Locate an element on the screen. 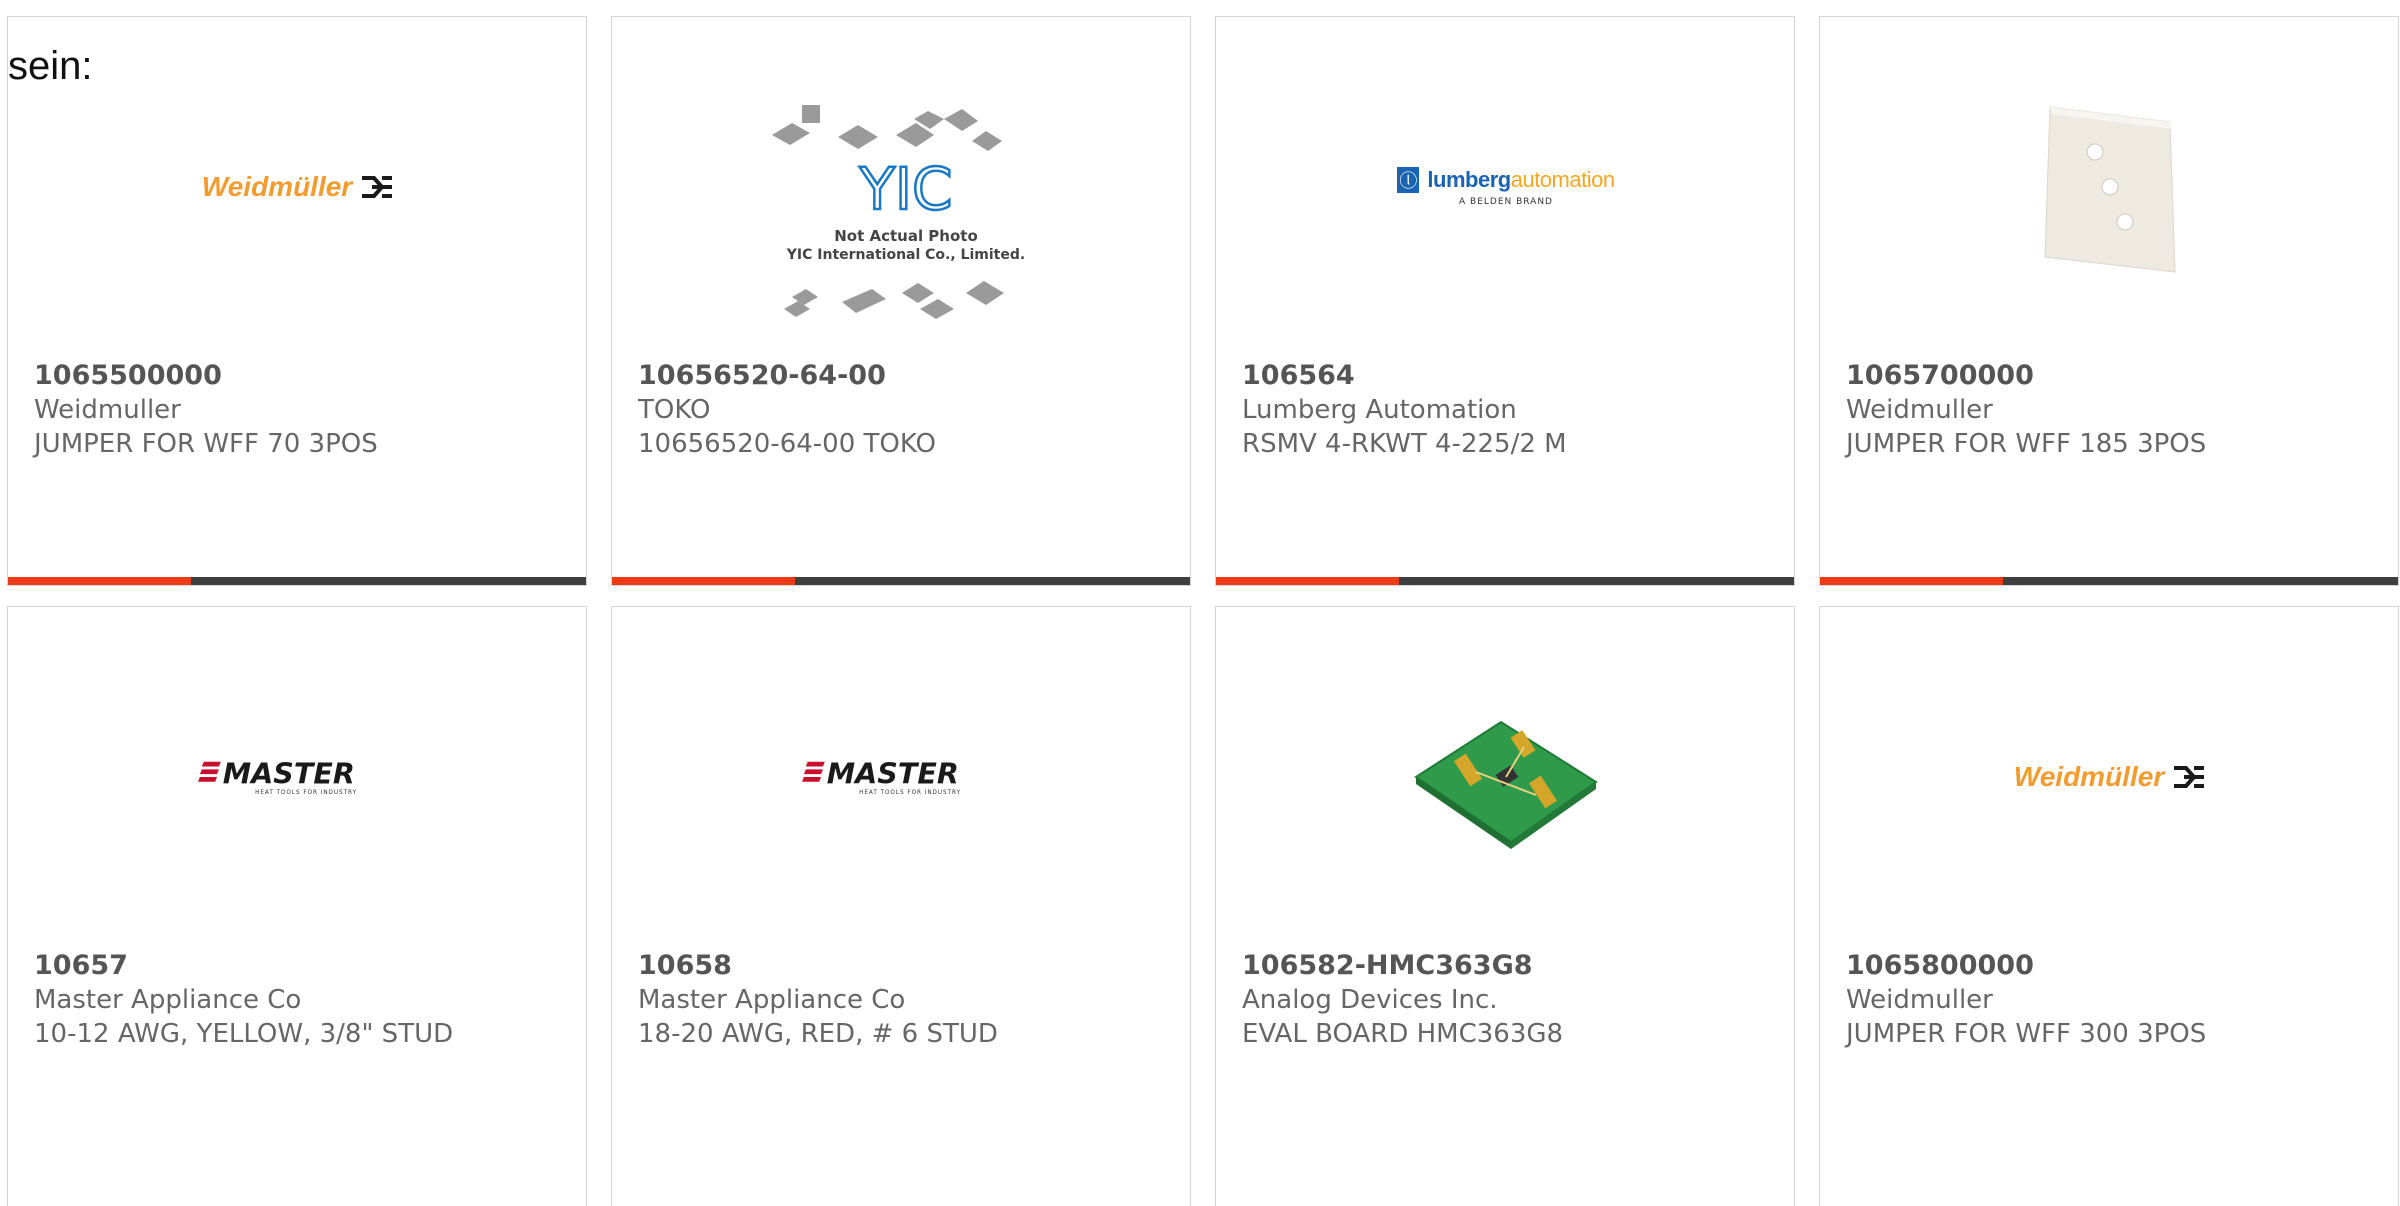  yic-logo-text: YIC is located at coordinates (905, 189).